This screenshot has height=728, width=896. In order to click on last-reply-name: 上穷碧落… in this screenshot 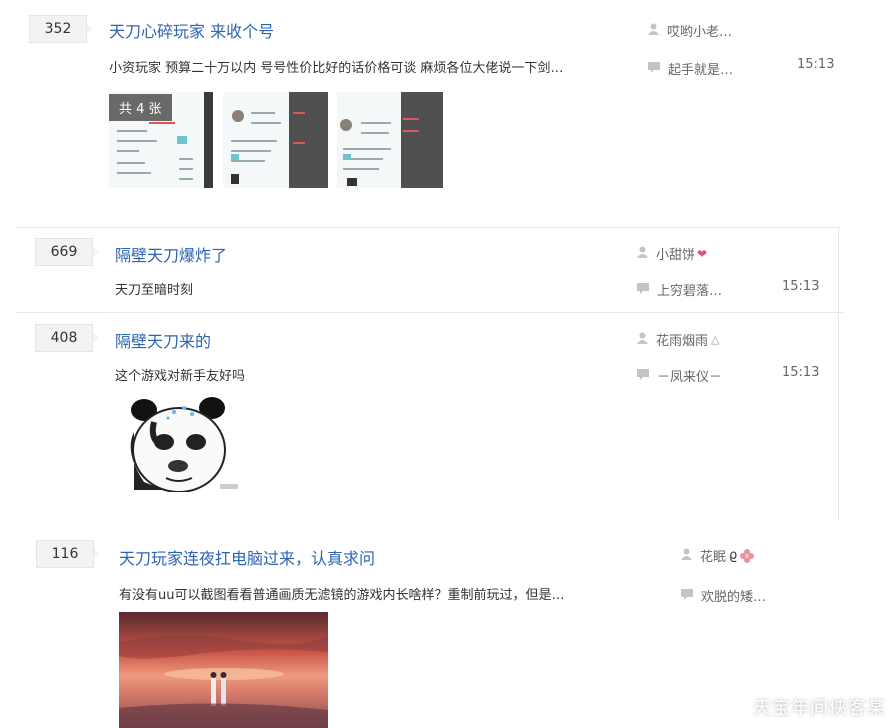, I will do `click(690, 291)`.